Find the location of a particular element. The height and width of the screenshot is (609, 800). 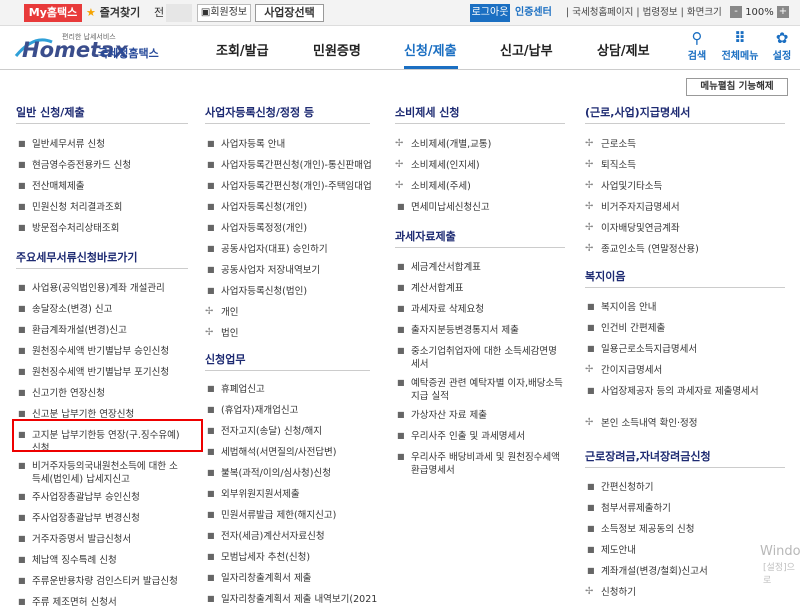

menu-item-link: 불복(과적/이의/심사청)신청 is located at coordinates (276, 473).